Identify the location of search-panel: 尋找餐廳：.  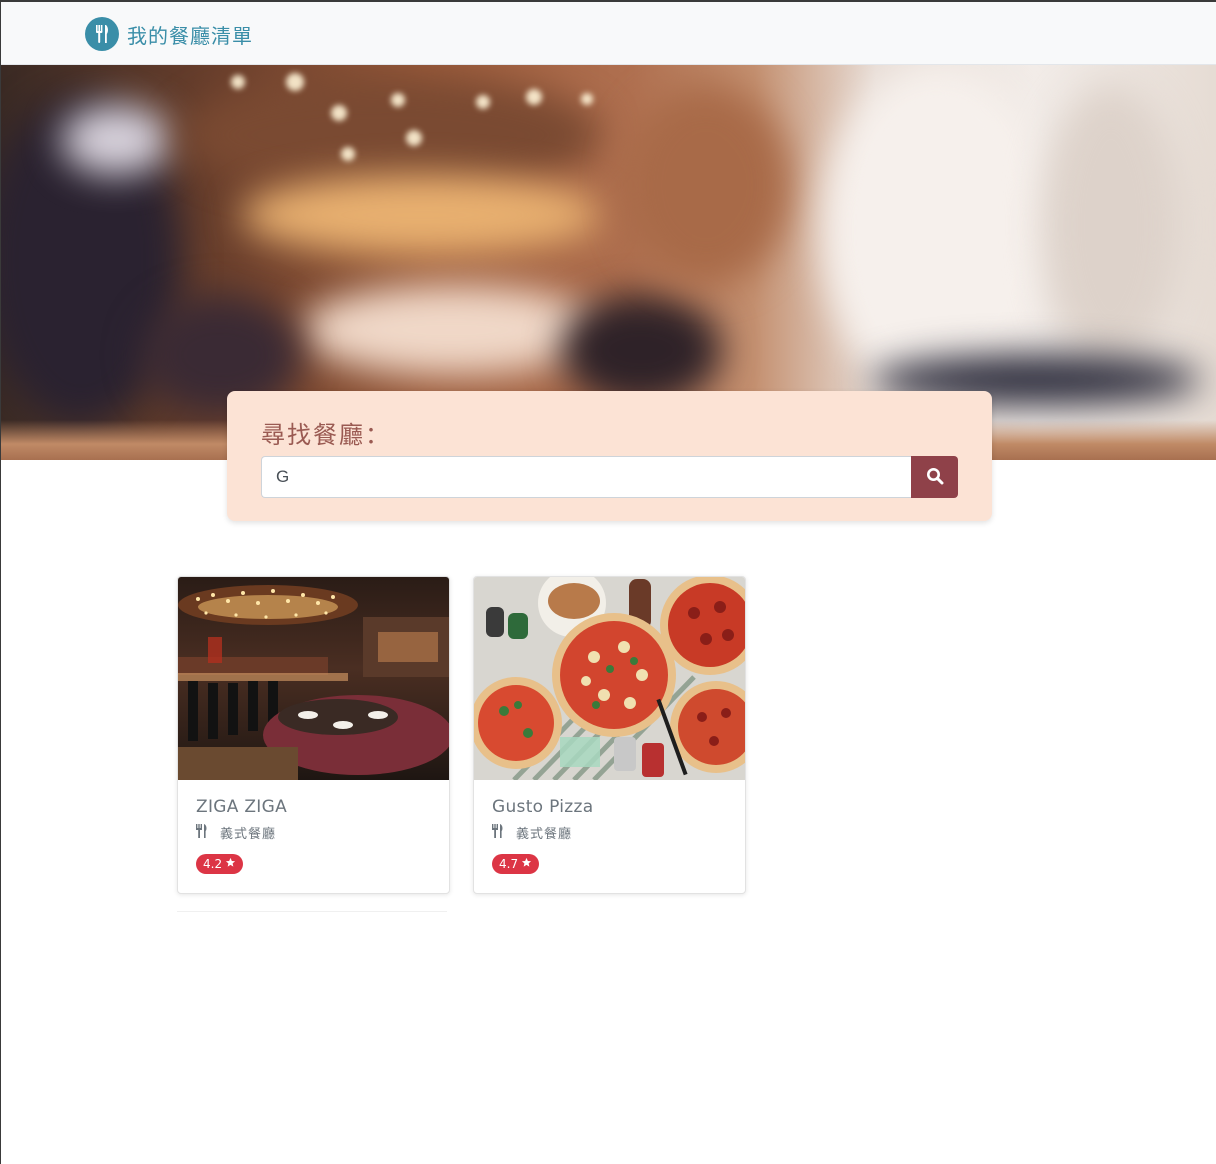
(609, 456).